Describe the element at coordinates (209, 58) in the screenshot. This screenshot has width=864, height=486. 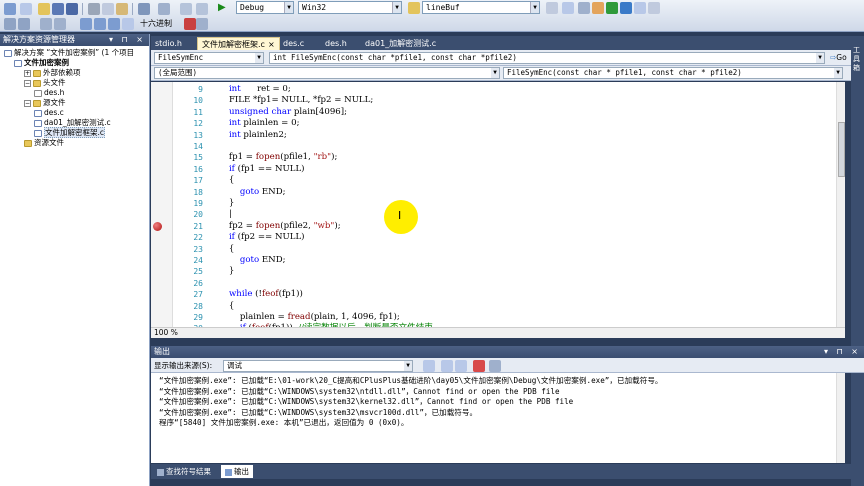
I see `type-dropdown: FileSymEnc ▼` at that location.